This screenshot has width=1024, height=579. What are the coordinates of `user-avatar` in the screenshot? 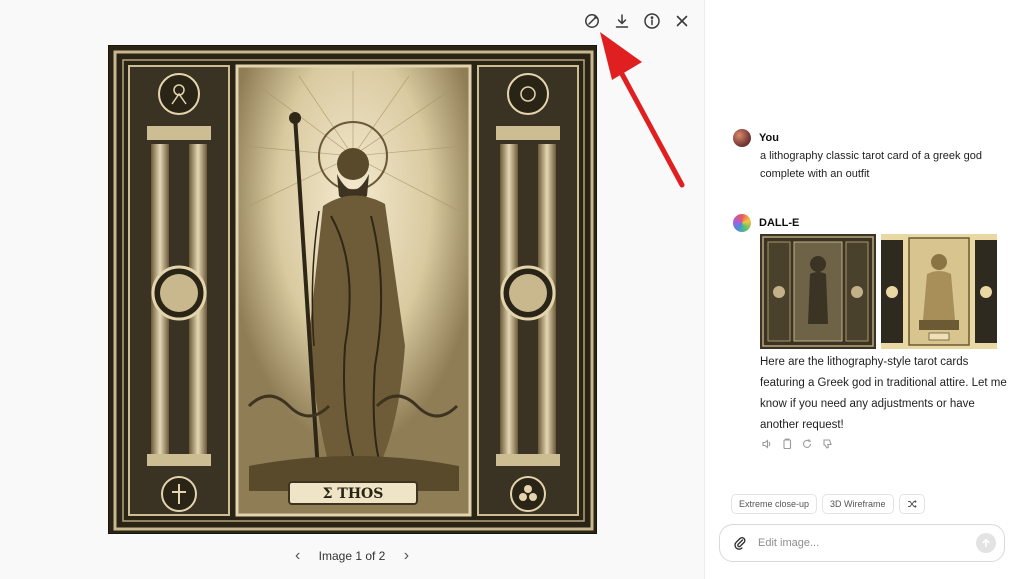 It's located at (742, 138).